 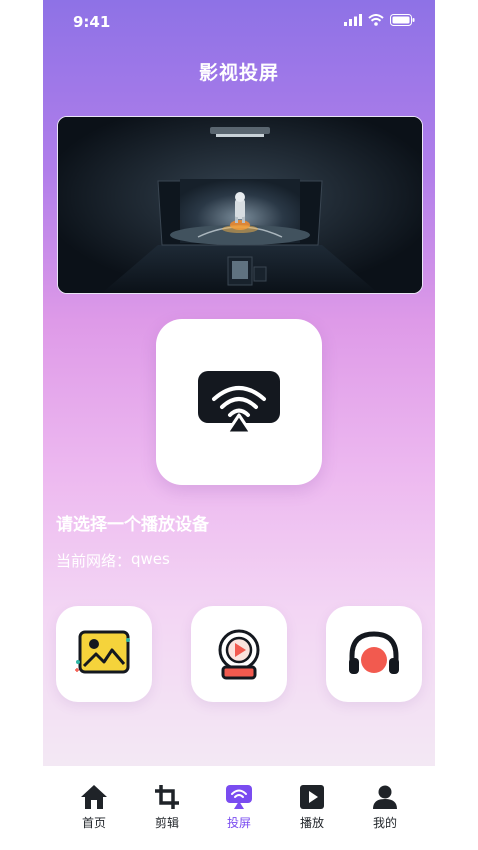 I want to click on status-time: 9:41, so click(x=92, y=22).